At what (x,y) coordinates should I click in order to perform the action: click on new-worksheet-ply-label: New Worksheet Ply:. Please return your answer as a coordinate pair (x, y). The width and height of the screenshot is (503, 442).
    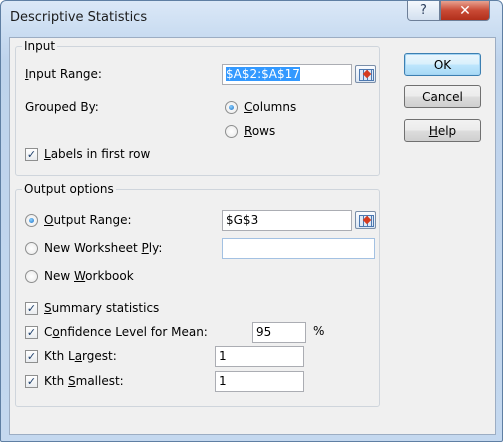
    Looking at the image, I should click on (103, 248).